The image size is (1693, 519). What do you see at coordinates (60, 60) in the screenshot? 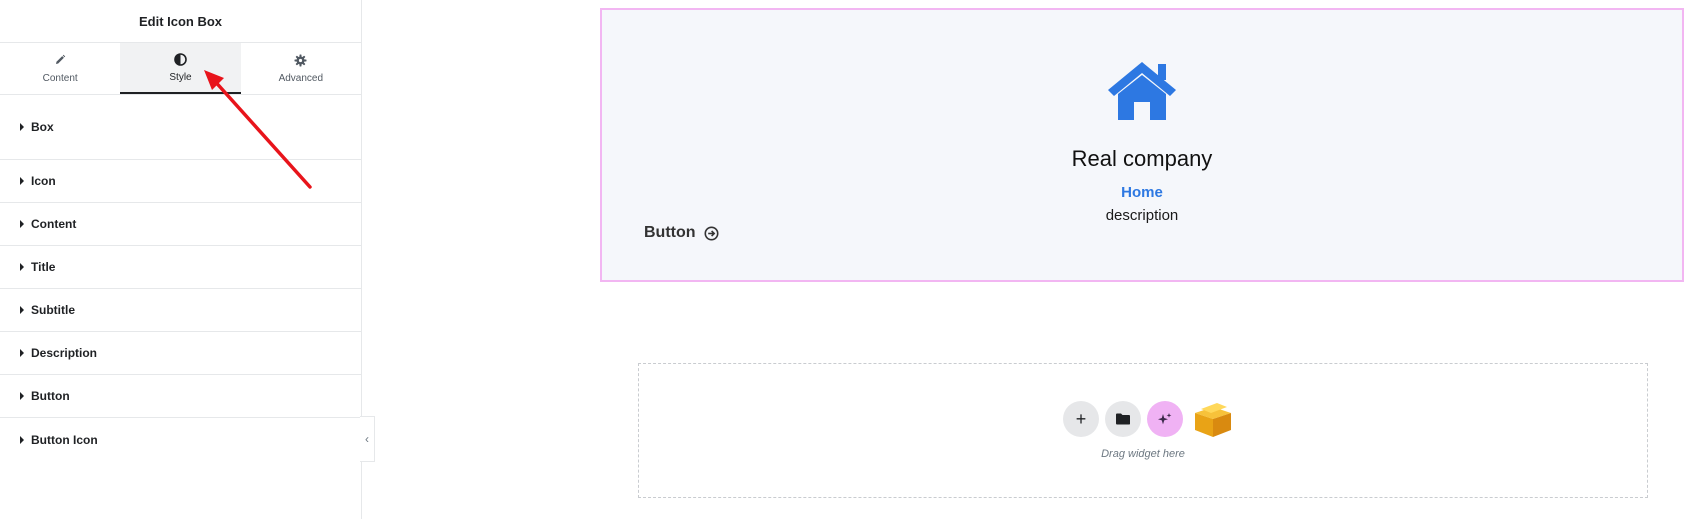
I see `pencil-icon` at bounding box center [60, 60].